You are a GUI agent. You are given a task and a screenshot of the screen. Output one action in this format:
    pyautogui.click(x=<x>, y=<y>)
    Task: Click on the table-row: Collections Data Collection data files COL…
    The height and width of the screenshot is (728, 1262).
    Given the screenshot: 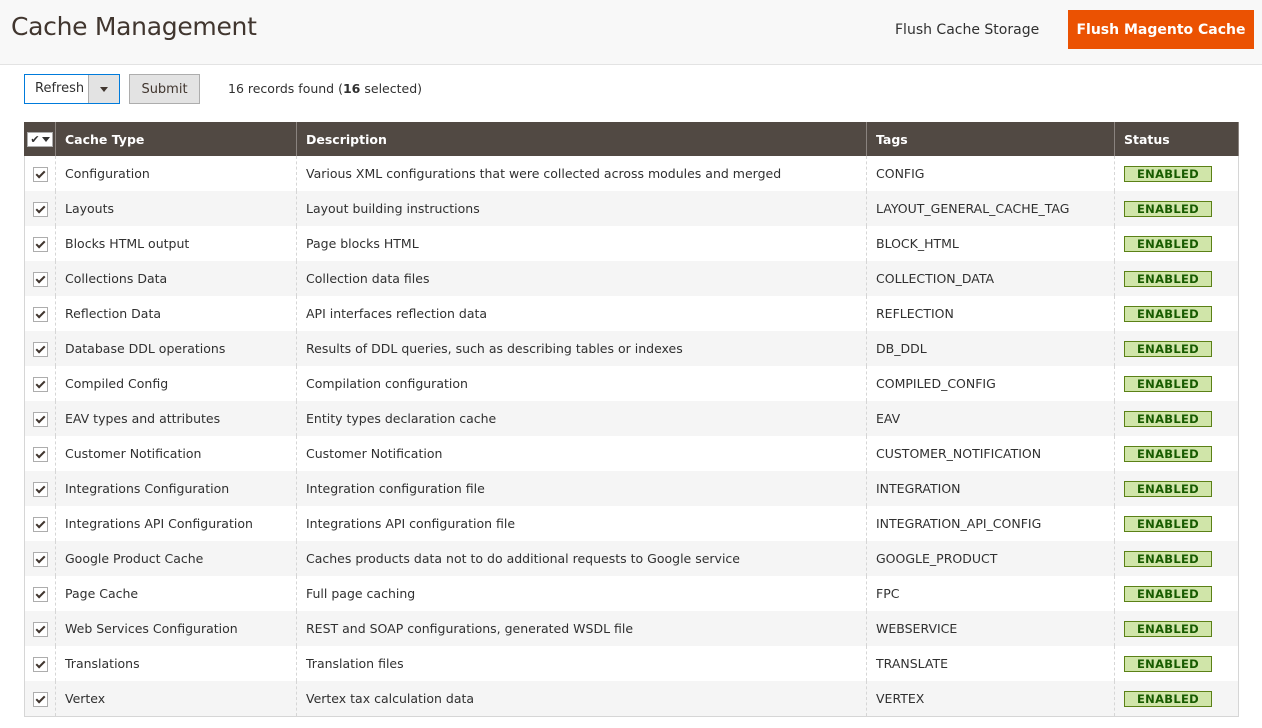 What is the action you would take?
    pyautogui.click(x=631, y=278)
    